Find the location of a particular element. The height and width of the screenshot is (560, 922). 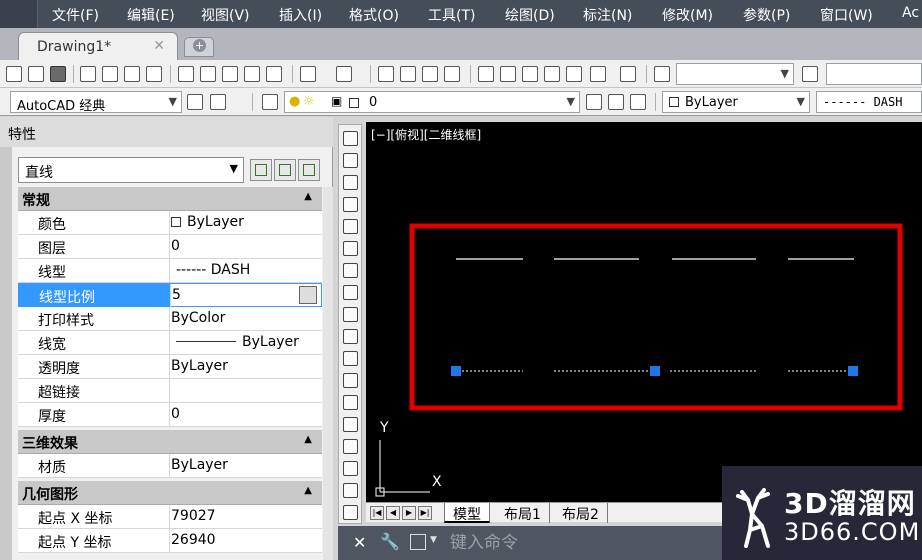

section-geometry: 几何图形 ▲ is located at coordinates (170, 493).